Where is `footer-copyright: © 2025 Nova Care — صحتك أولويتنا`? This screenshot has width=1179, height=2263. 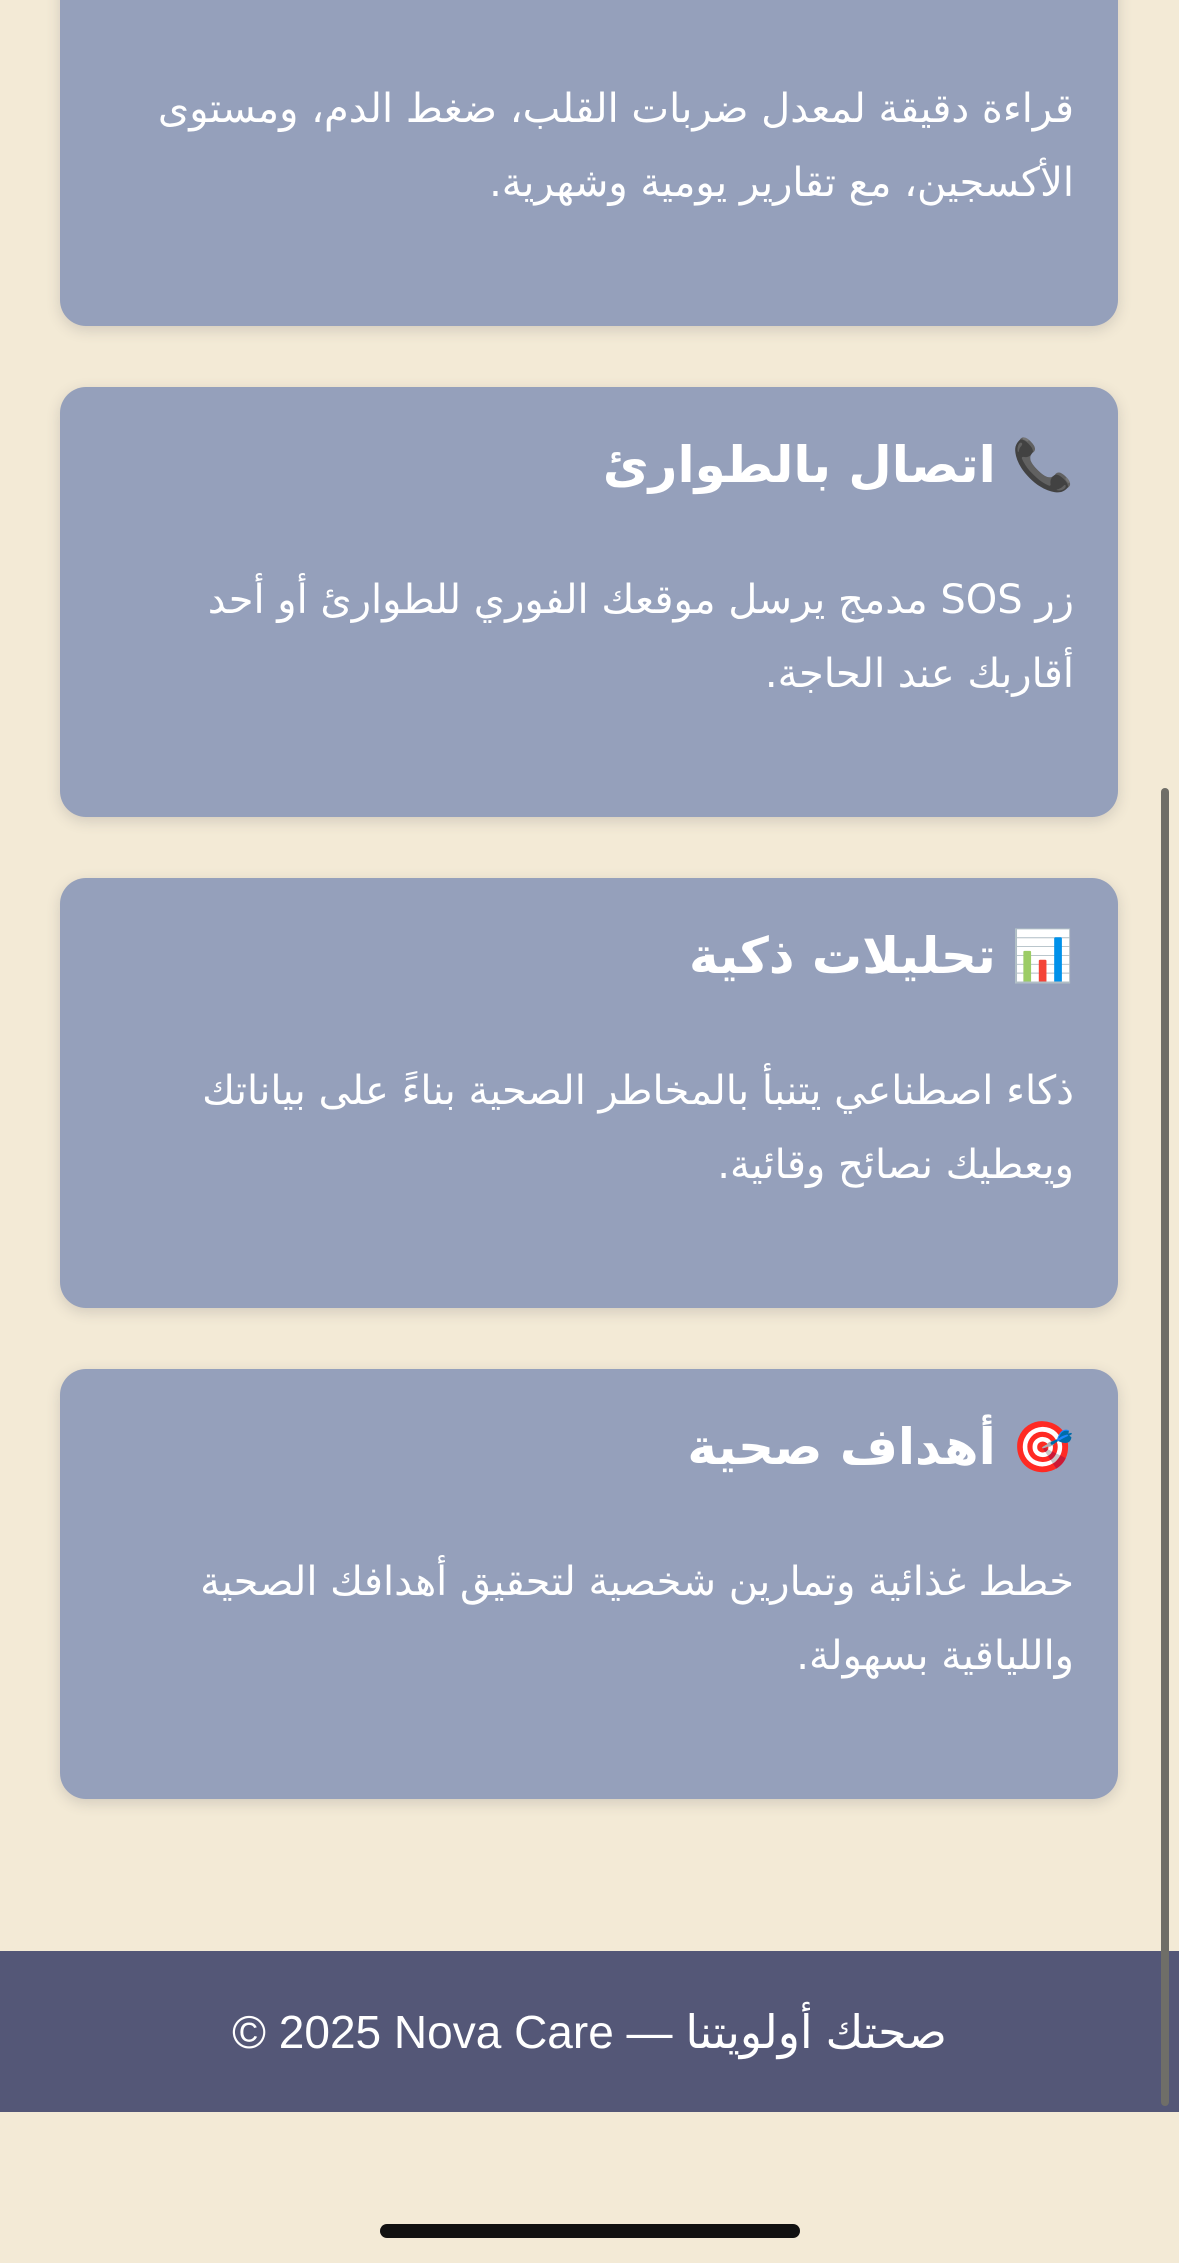
footer-copyright: © 2025 Nova Care — صحتك أولويتنا is located at coordinates (589, 2031).